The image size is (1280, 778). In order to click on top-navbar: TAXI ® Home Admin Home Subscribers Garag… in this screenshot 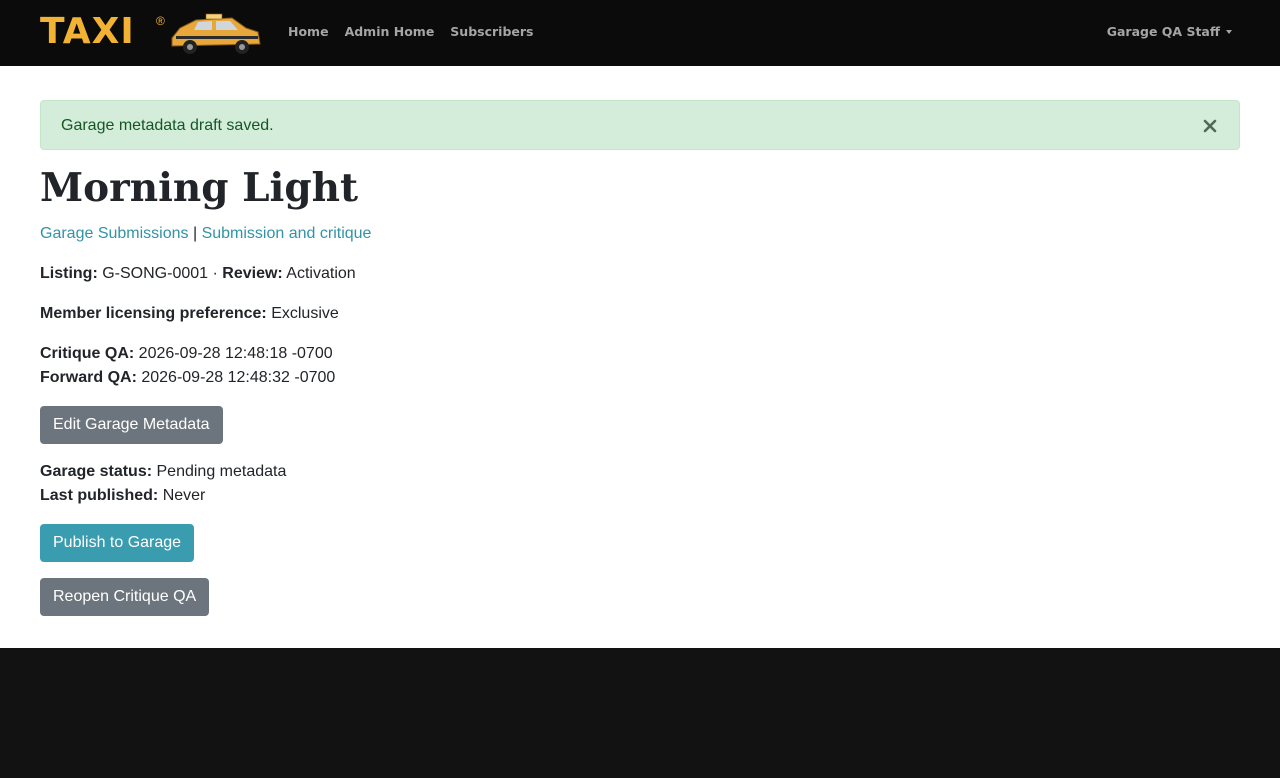, I will do `click(640, 33)`.